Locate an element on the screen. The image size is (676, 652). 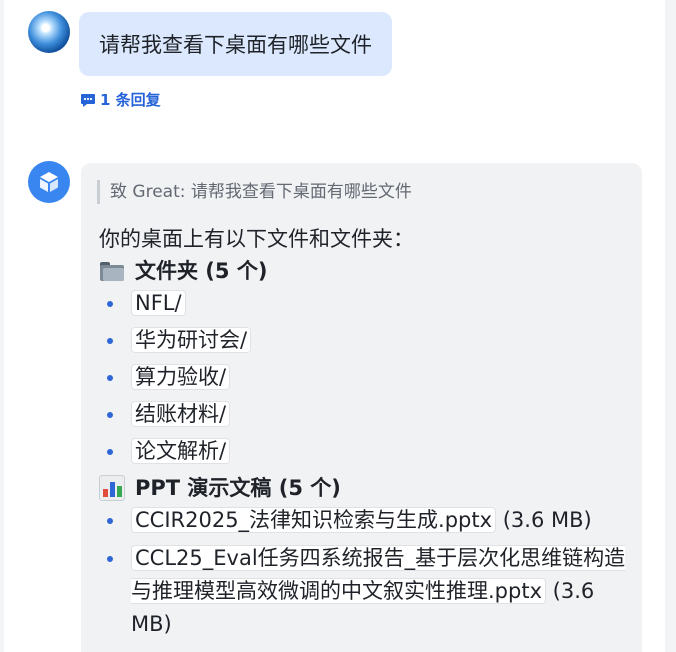
reply-thread-link: 1 条回复 is located at coordinates (120, 99).